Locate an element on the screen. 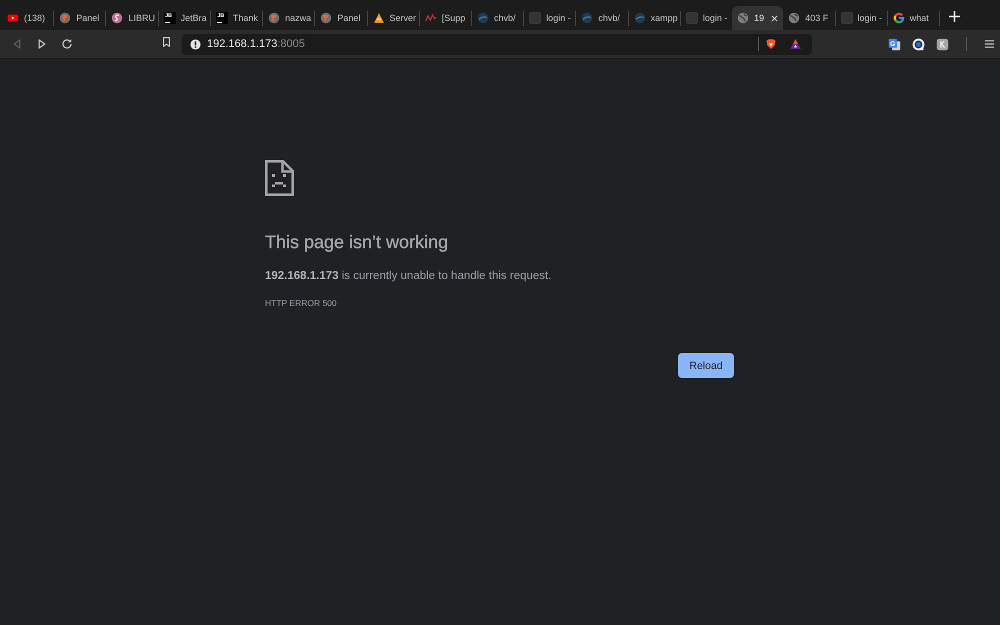 This screenshot has width=1000, height=625. ring-logo-icon is located at coordinates (898, 18).